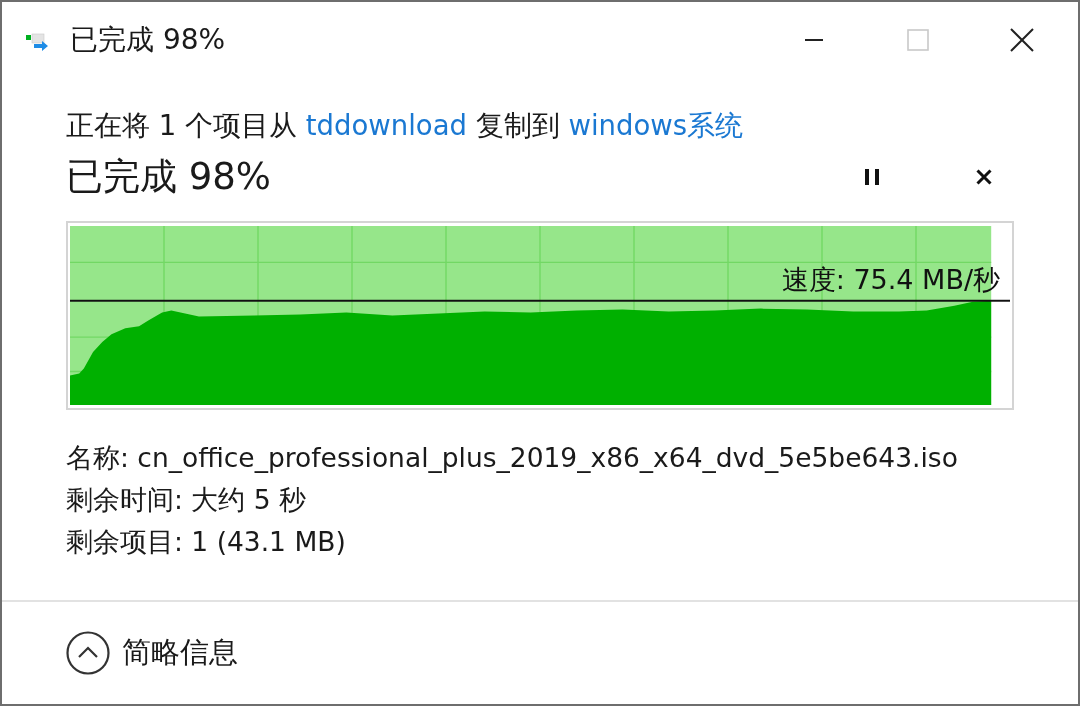 Image resolution: width=1080 pixels, height=706 pixels. What do you see at coordinates (872, 177) in the screenshot?
I see `pause-icon` at bounding box center [872, 177].